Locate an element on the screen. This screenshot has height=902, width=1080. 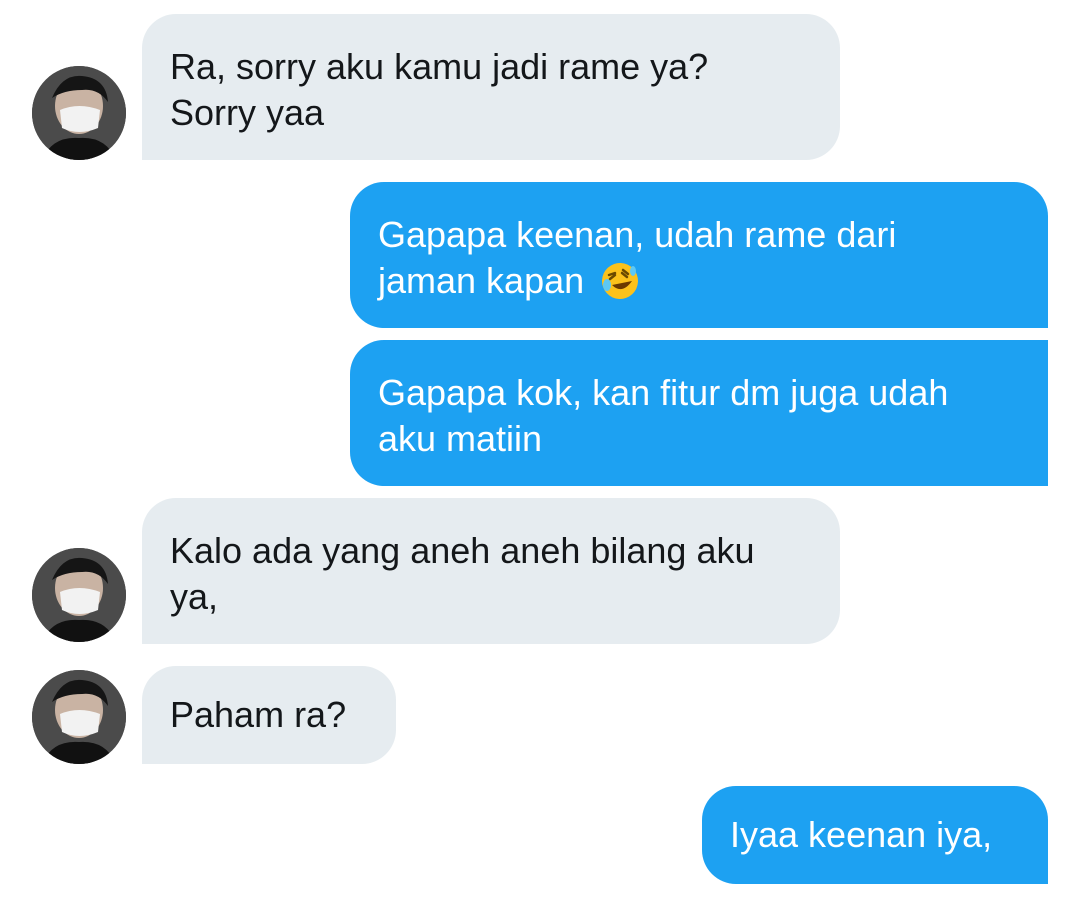
message-text: jaman kapan is located at coordinates (481, 280).